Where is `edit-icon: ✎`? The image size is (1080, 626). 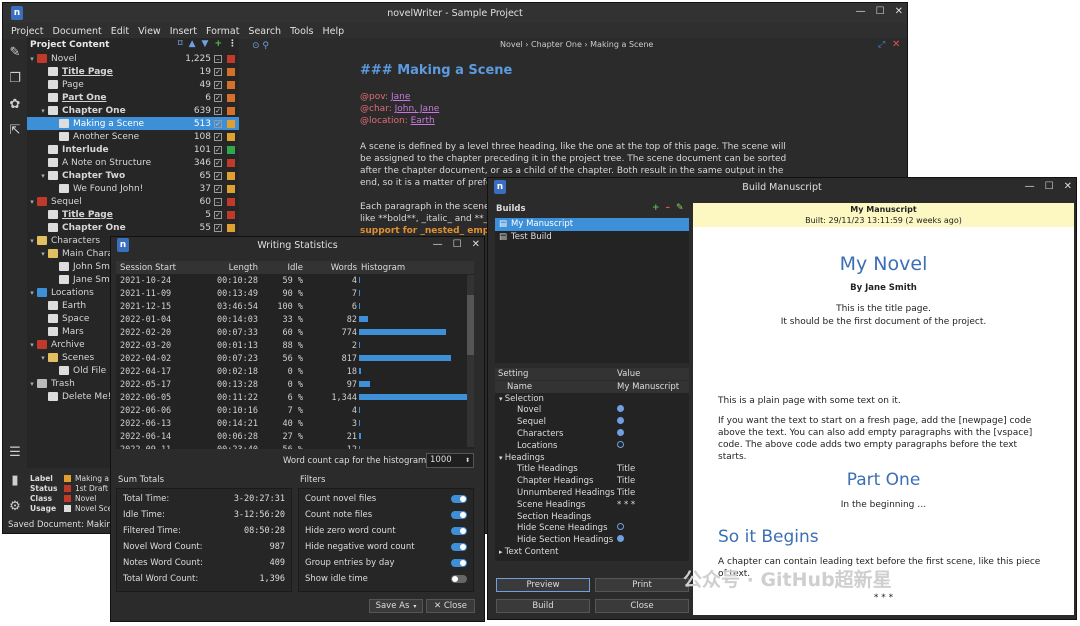
edit-icon: ✎ is located at coordinates (15, 52).